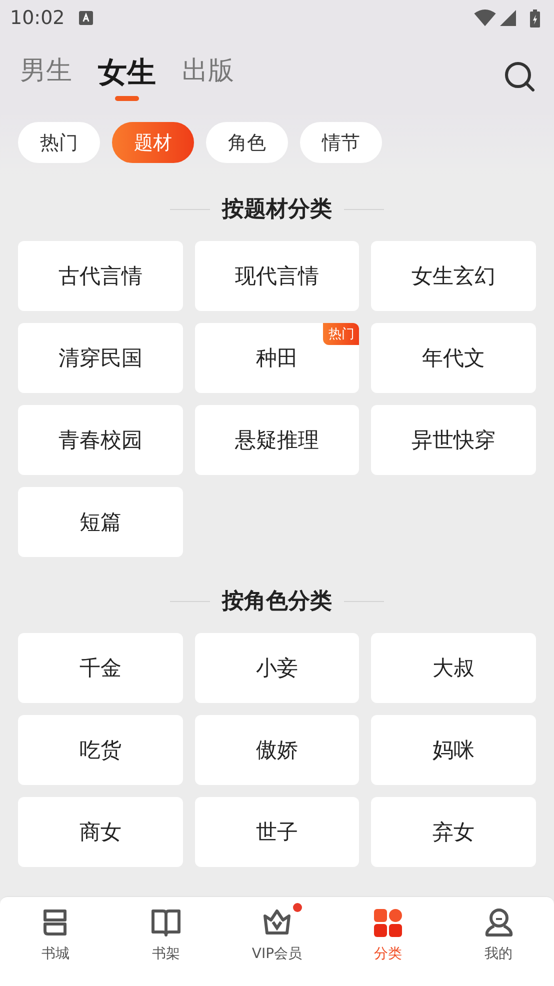 This screenshot has height=986, width=554. I want to click on category-card: 千金, so click(100, 668).